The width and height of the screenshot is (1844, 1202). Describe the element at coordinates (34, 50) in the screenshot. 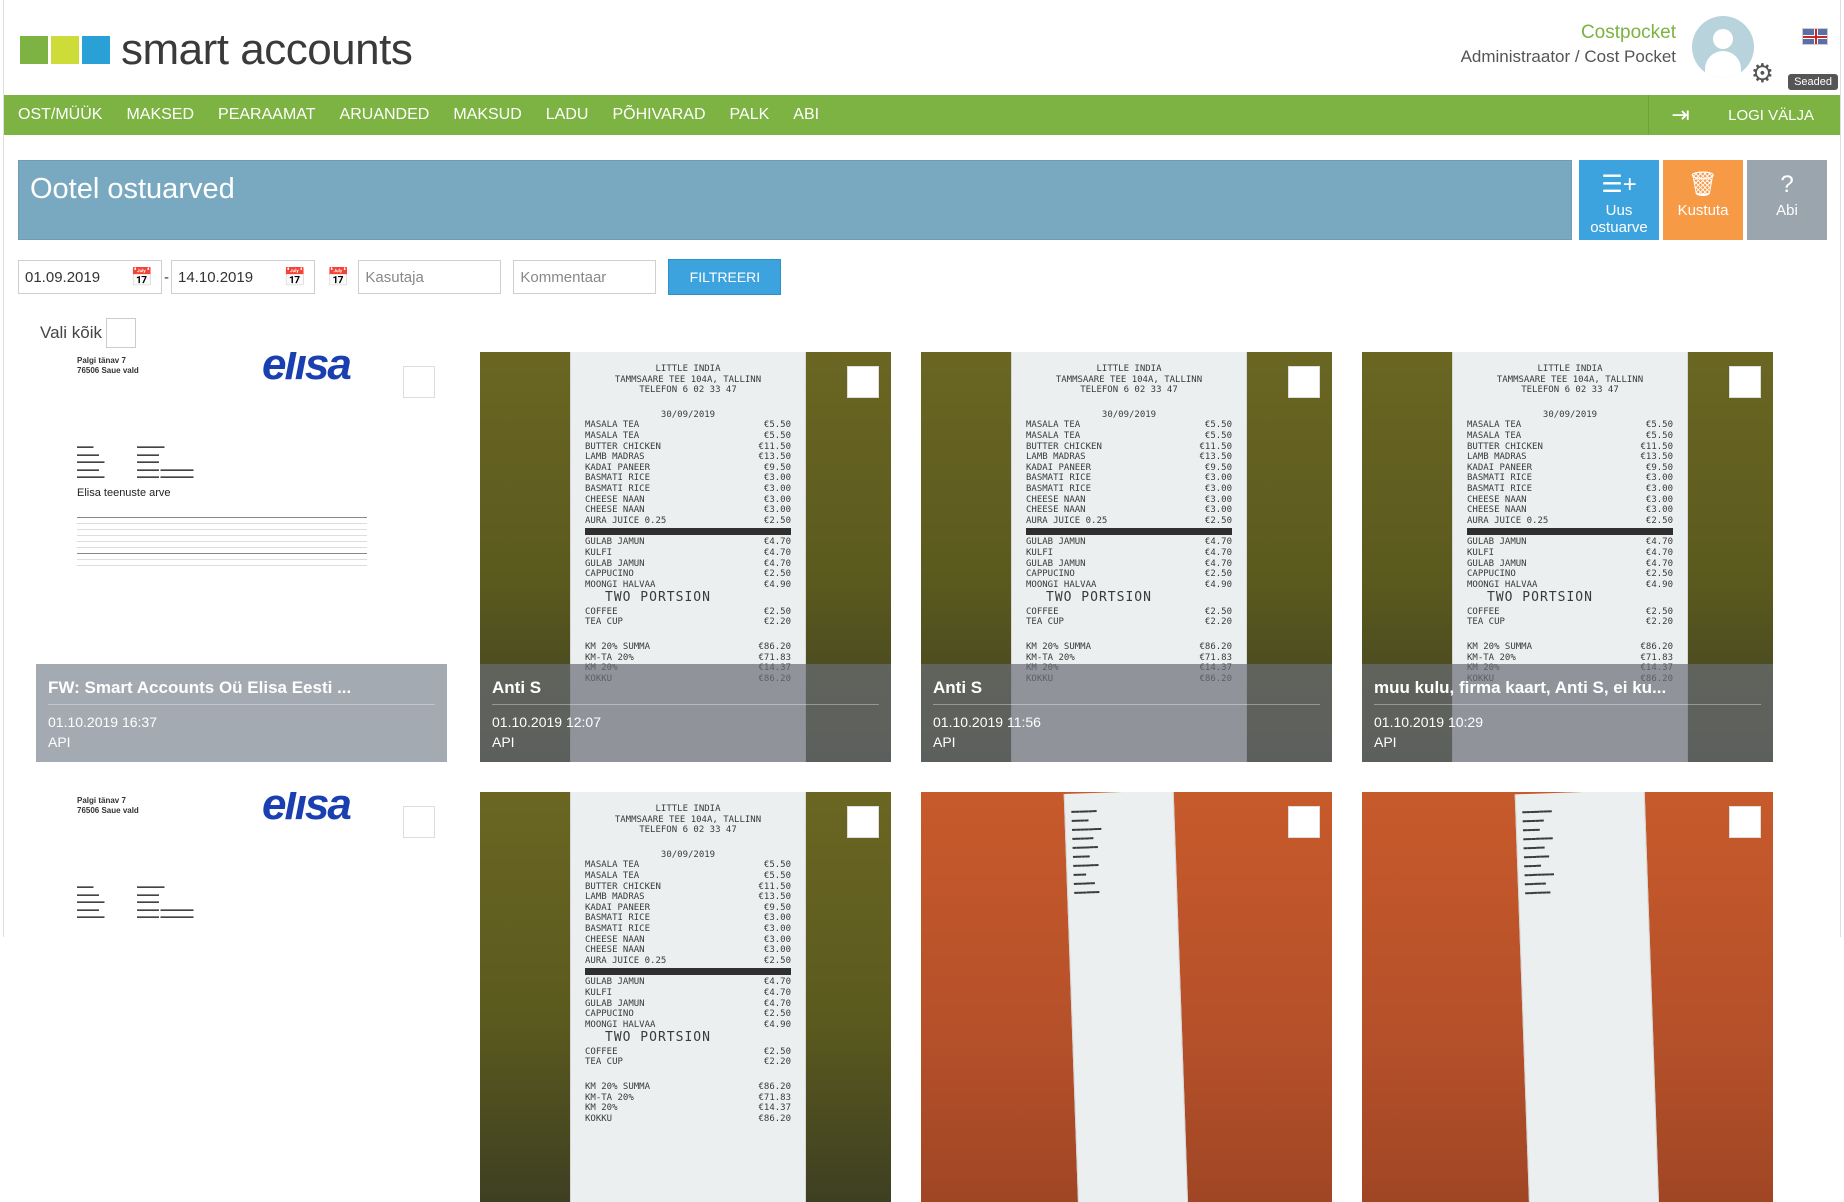

I see `logo-square-green` at that location.